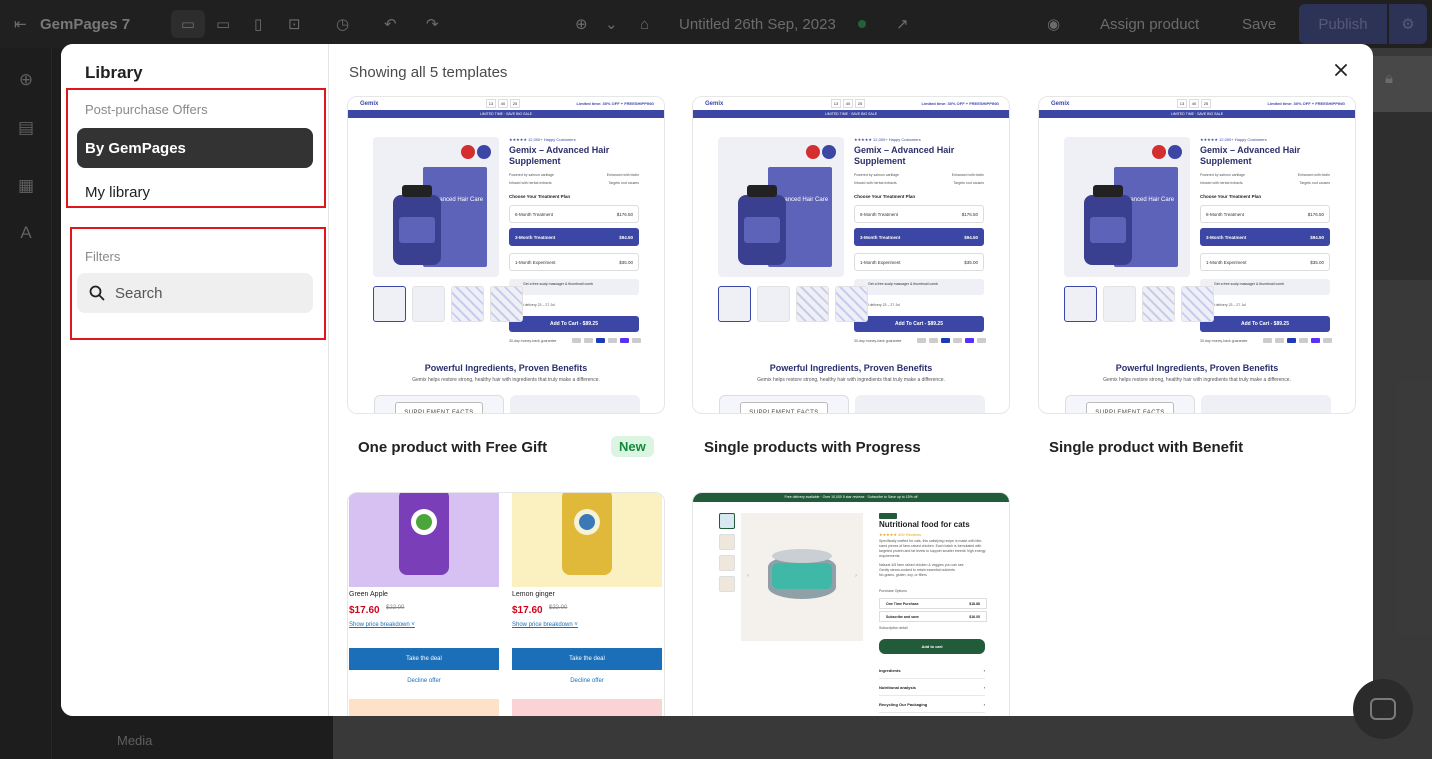 The height and width of the screenshot is (759, 1432). Describe the element at coordinates (1224, 341) in the screenshot. I see `guarantee-text: 30-day money-back guarantee` at that location.